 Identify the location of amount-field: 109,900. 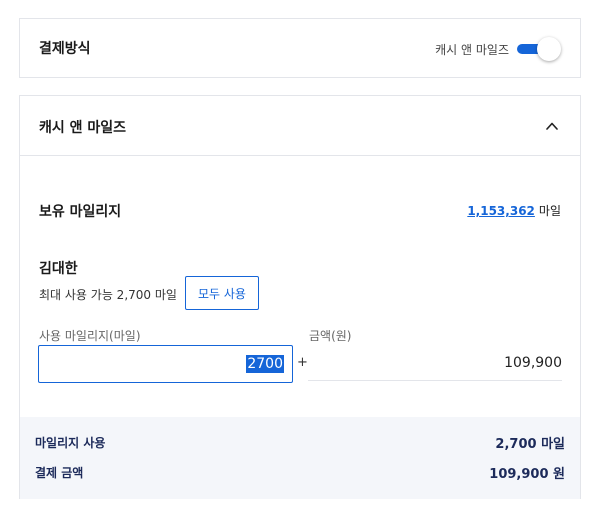
(435, 363).